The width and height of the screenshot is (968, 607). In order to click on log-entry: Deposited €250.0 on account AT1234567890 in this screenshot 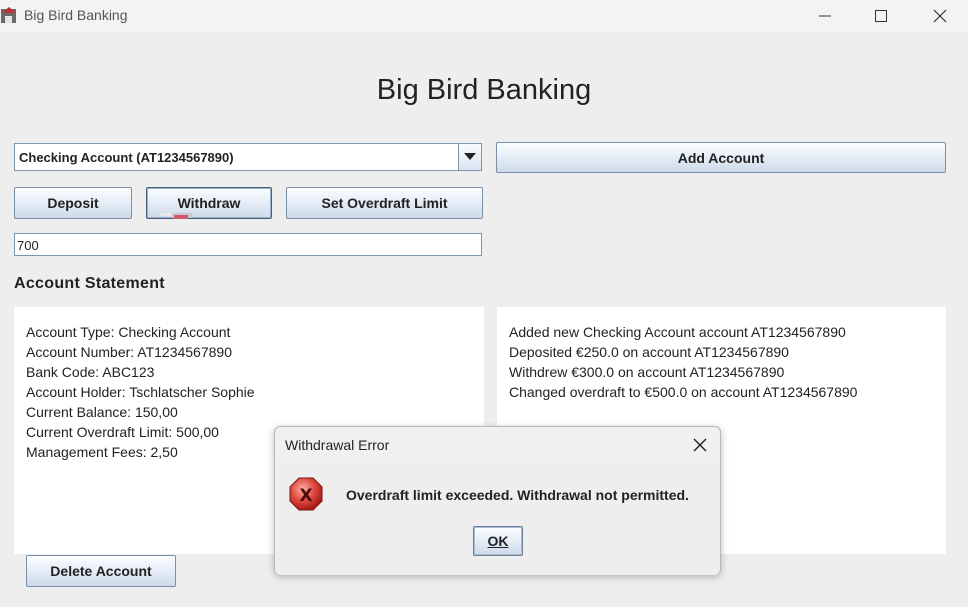, I will do `click(649, 352)`.